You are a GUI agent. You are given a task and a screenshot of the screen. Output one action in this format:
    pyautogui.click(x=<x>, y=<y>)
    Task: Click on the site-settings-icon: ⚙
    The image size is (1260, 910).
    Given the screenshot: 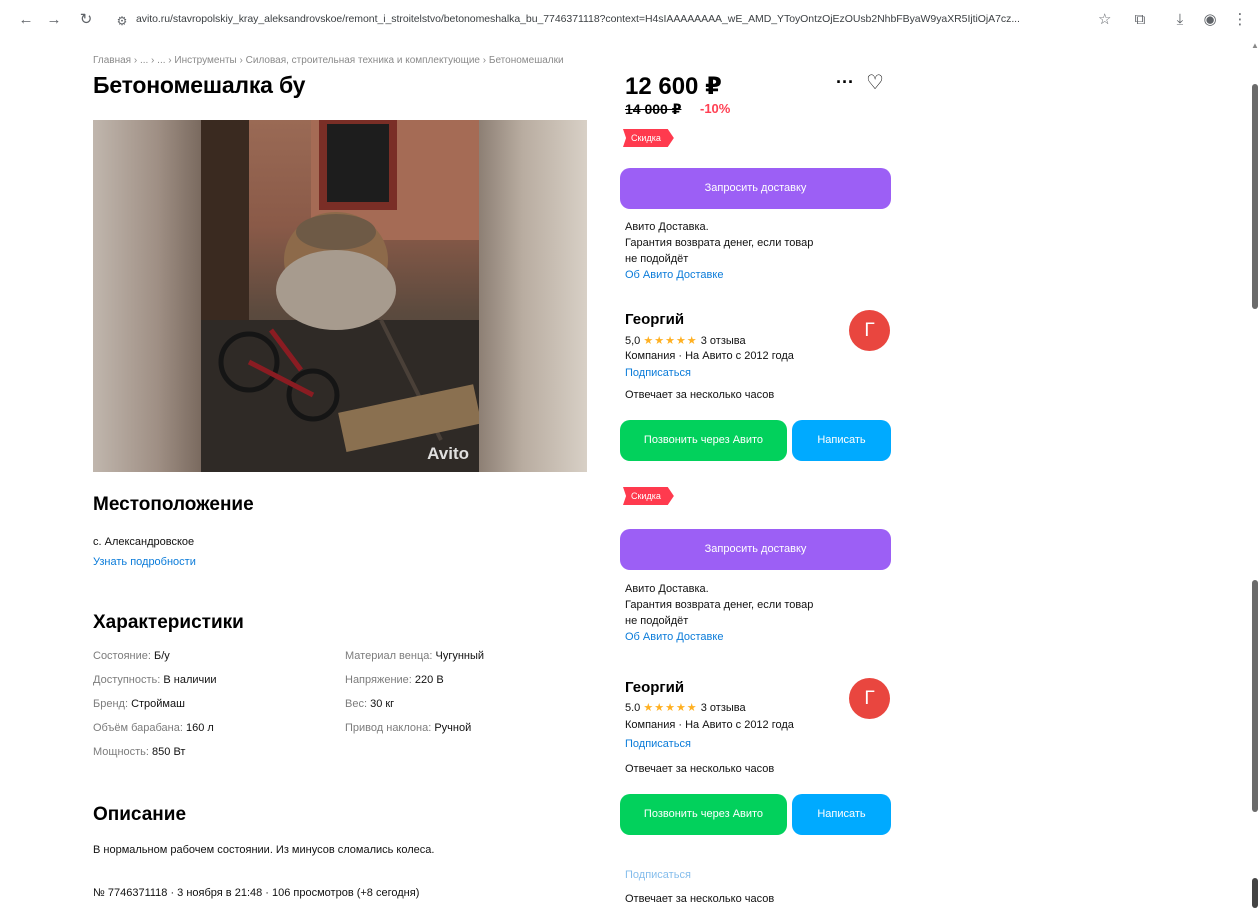 What is the action you would take?
    pyautogui.click(x=122, y=21)
    